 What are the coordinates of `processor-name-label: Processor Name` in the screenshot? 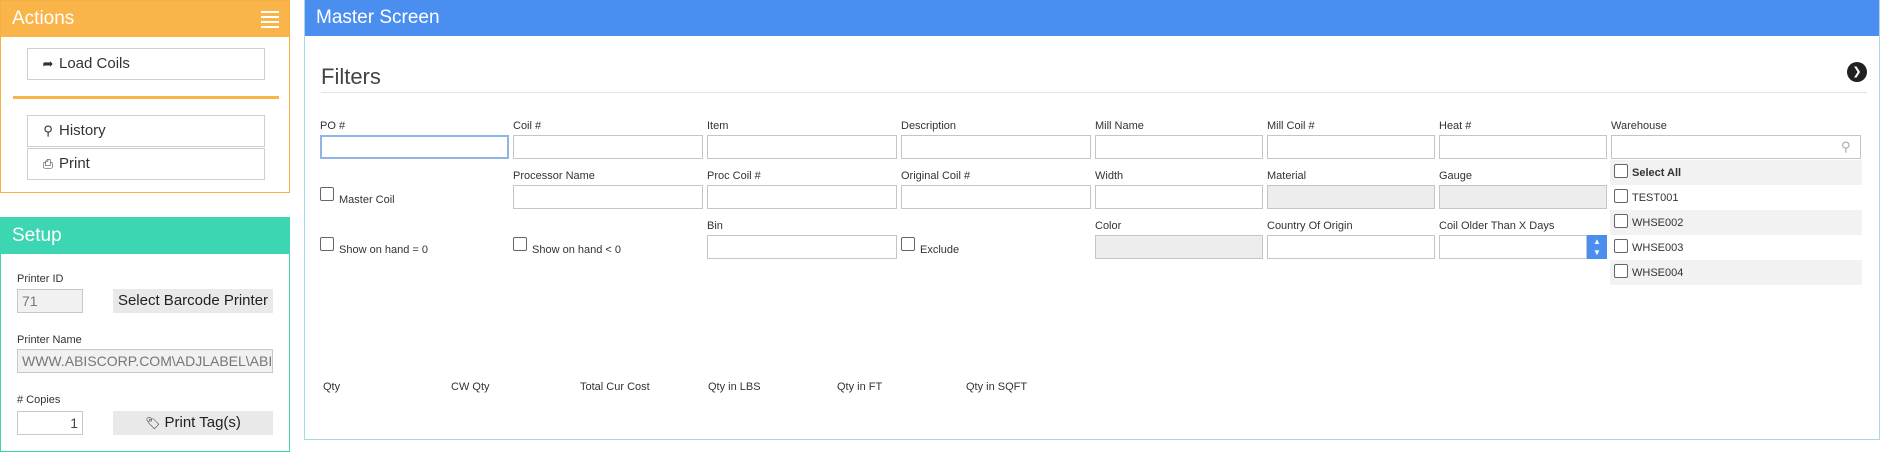 It's located at (554, 176).